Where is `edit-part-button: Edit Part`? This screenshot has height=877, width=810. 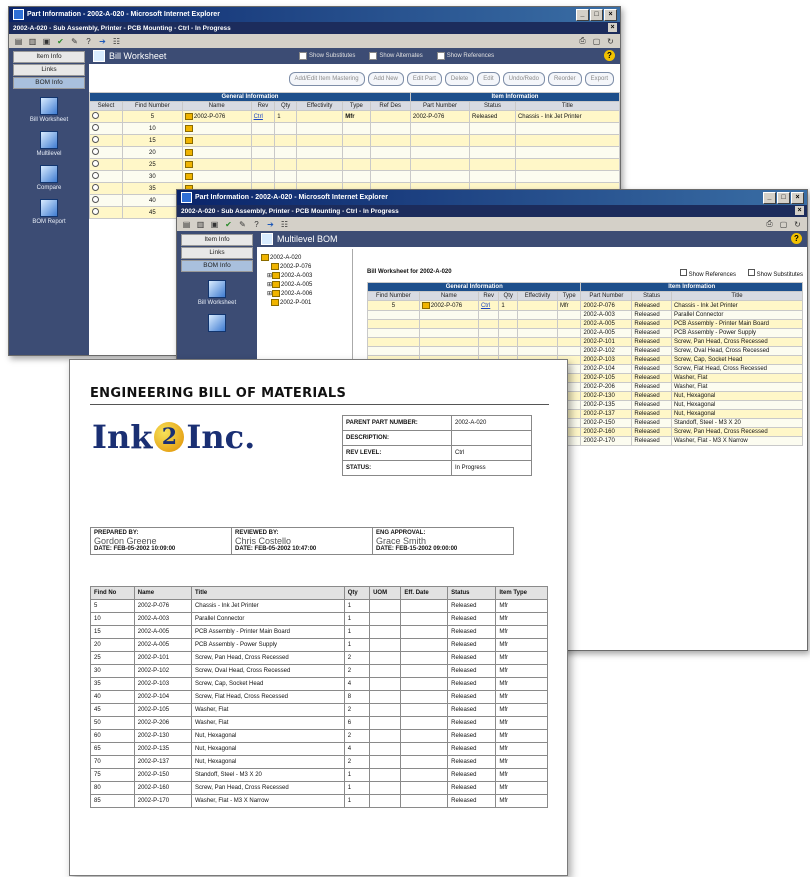
edit-part-button: Edit Part is located at coordinates (424, 79).